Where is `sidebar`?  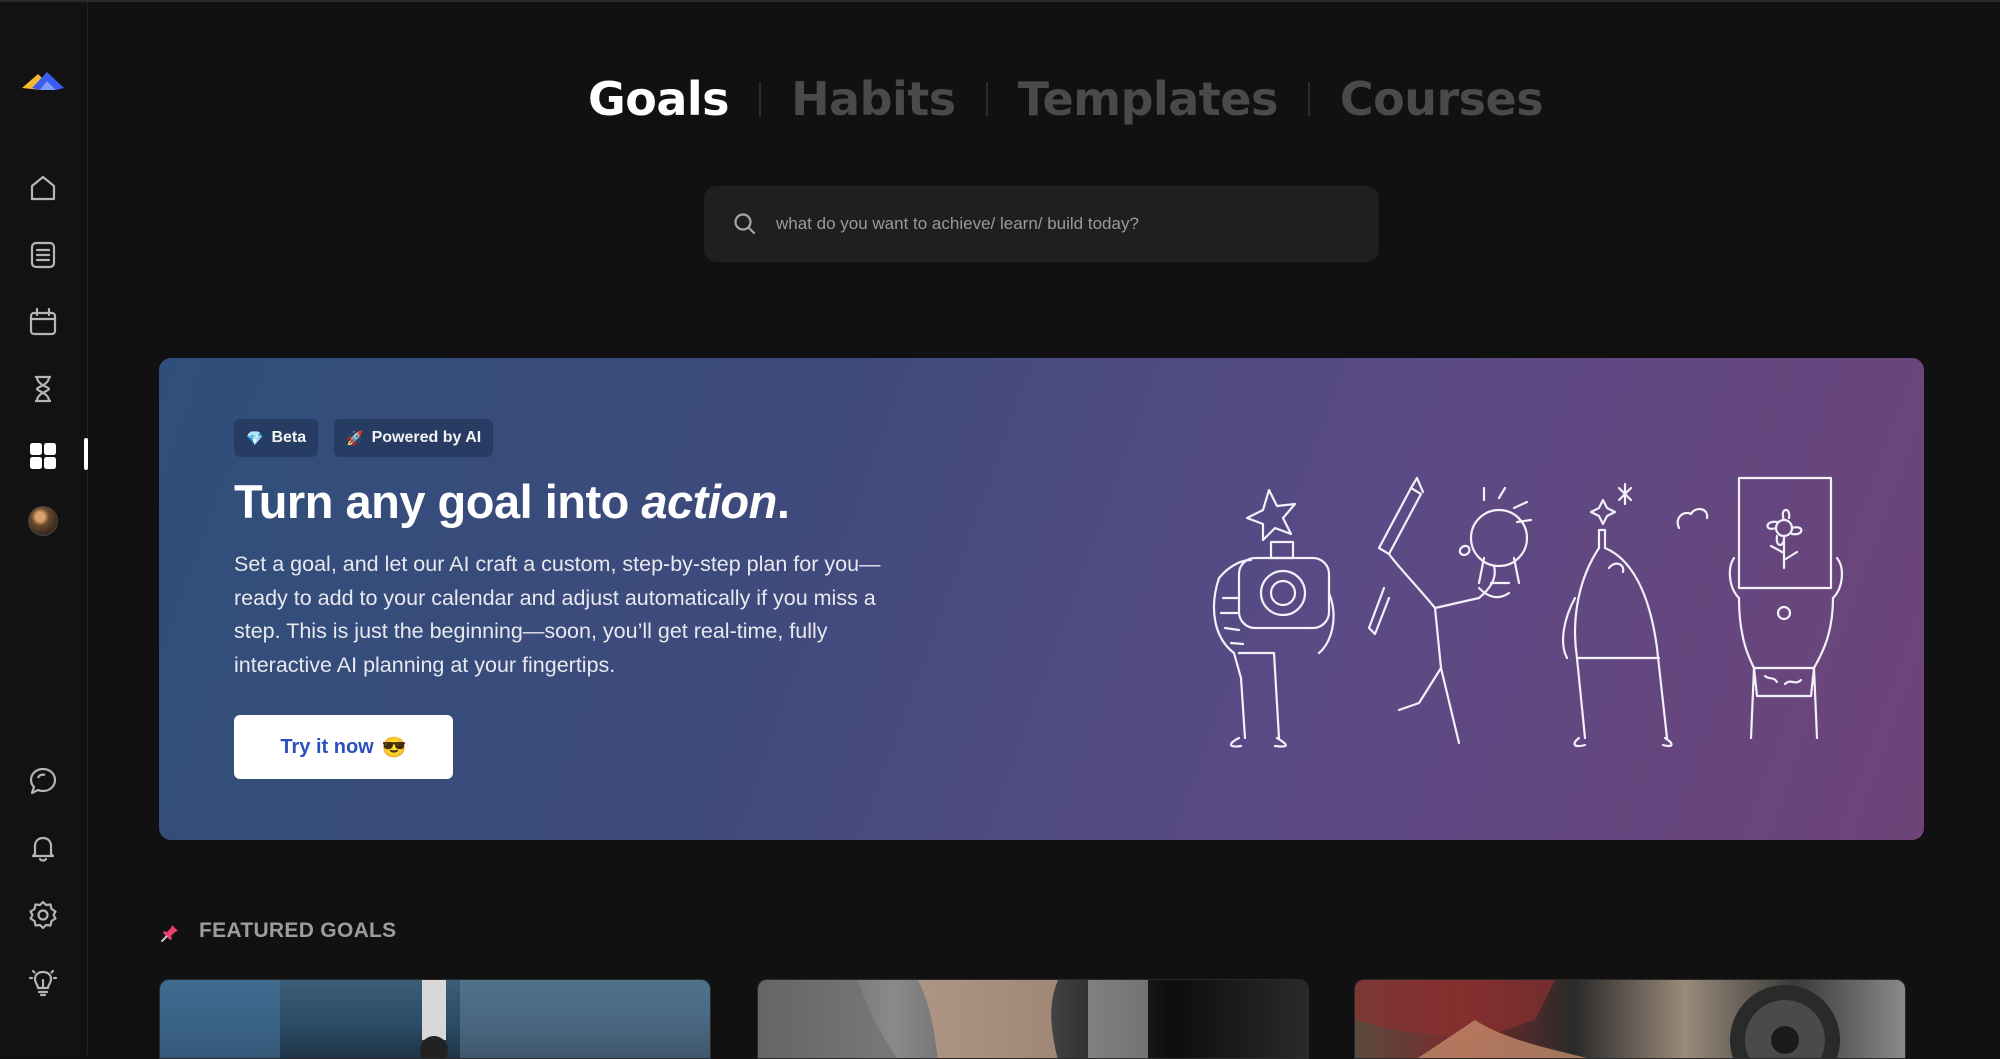
sidebar is located at coordinates (44, 528).